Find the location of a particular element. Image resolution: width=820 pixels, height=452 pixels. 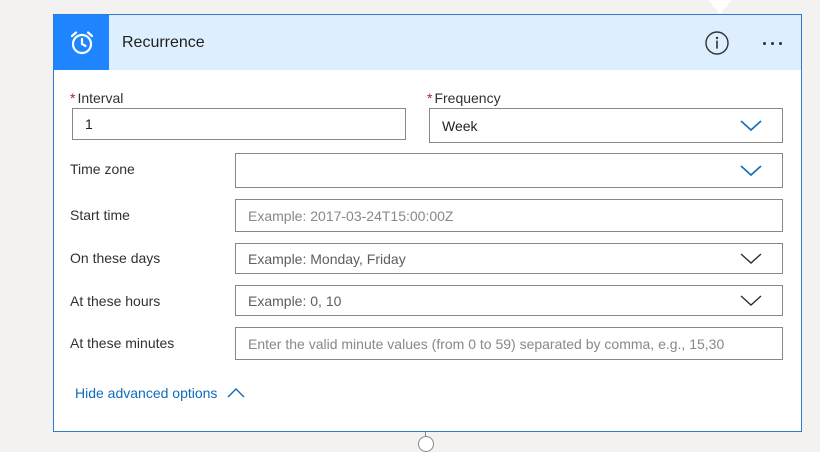

interval-input-text is located at coordinates (245, 124).